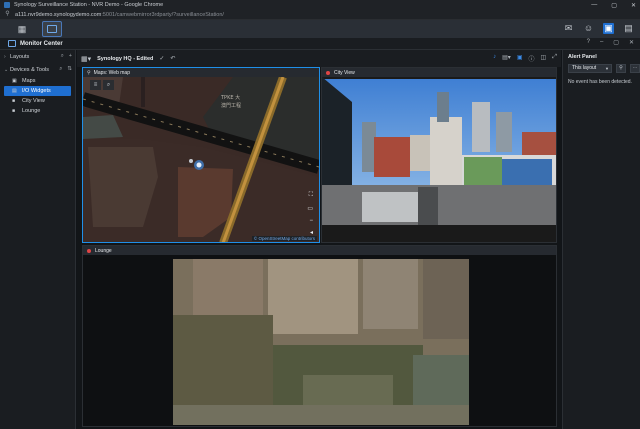  I want to click on sidebar-item-city-view: ■ City View, so click(35, 101).